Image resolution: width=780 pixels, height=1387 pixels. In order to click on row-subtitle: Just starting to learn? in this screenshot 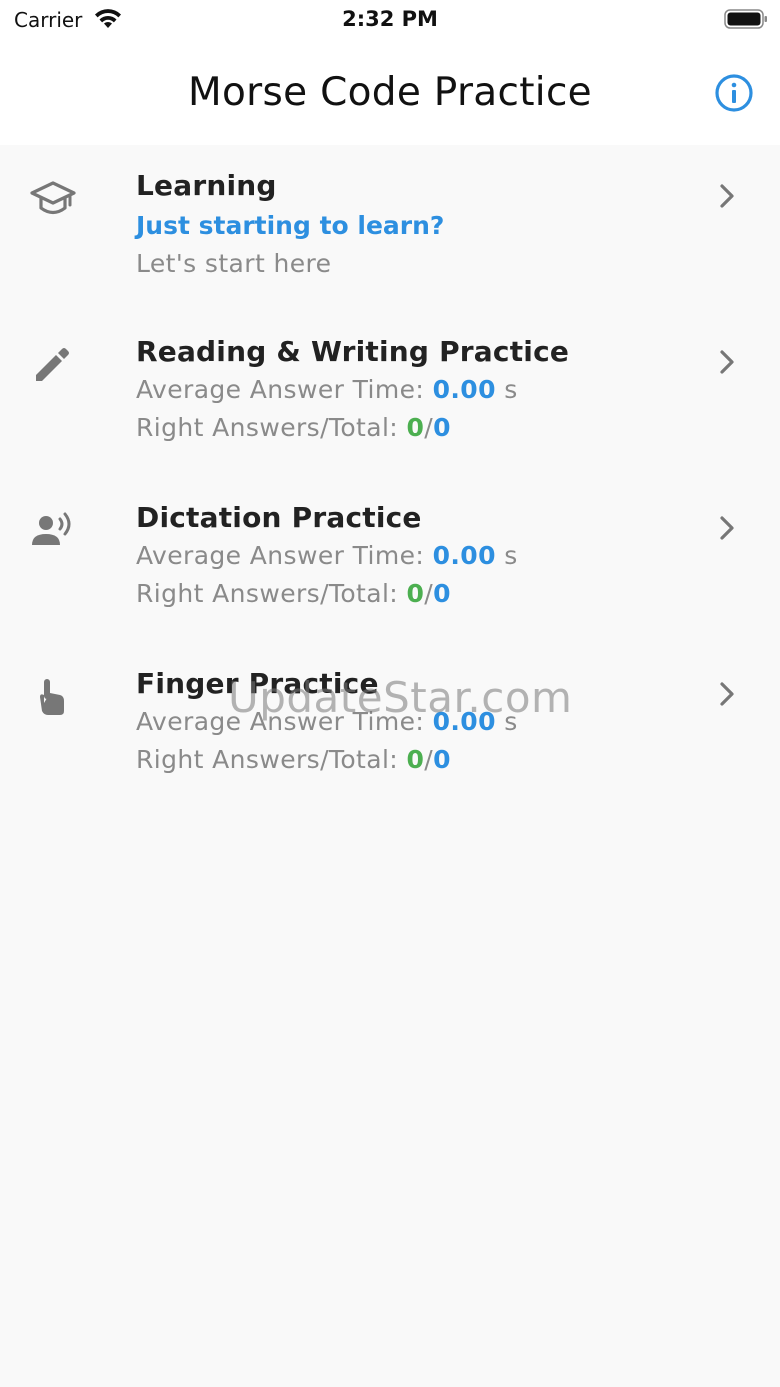, I will do `click(290, 225)`.